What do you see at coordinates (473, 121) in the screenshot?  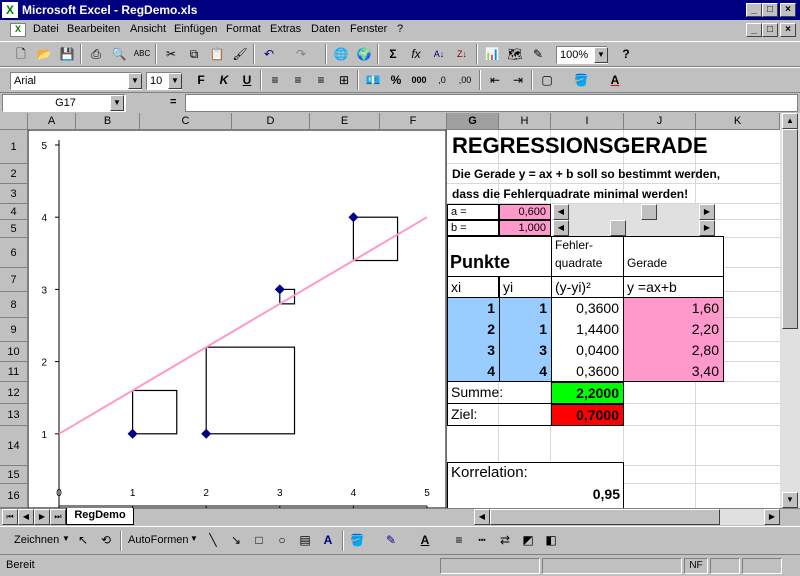 I see `column-header-g: G` at bounding box center [473, 121].